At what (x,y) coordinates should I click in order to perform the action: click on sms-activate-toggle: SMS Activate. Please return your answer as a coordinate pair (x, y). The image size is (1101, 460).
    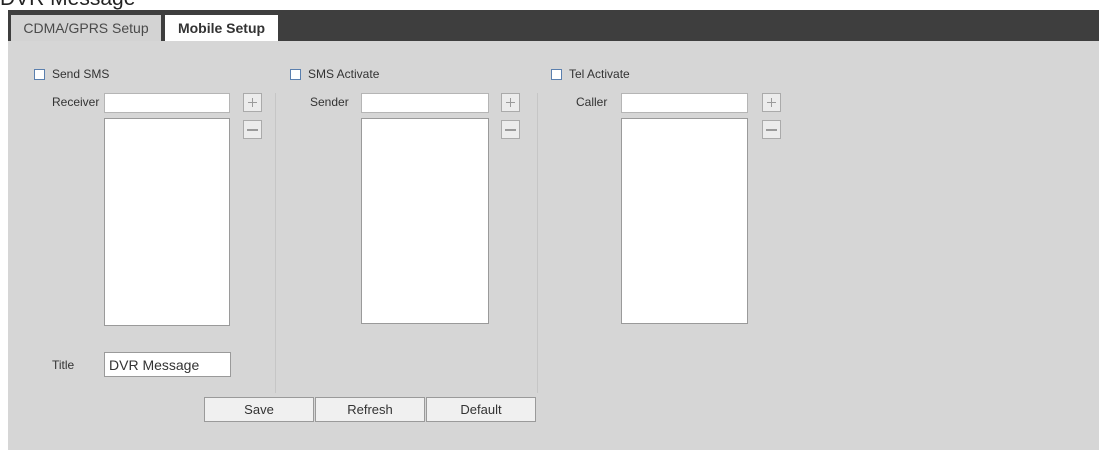
    Looking at the image, I should click on (334, 74).